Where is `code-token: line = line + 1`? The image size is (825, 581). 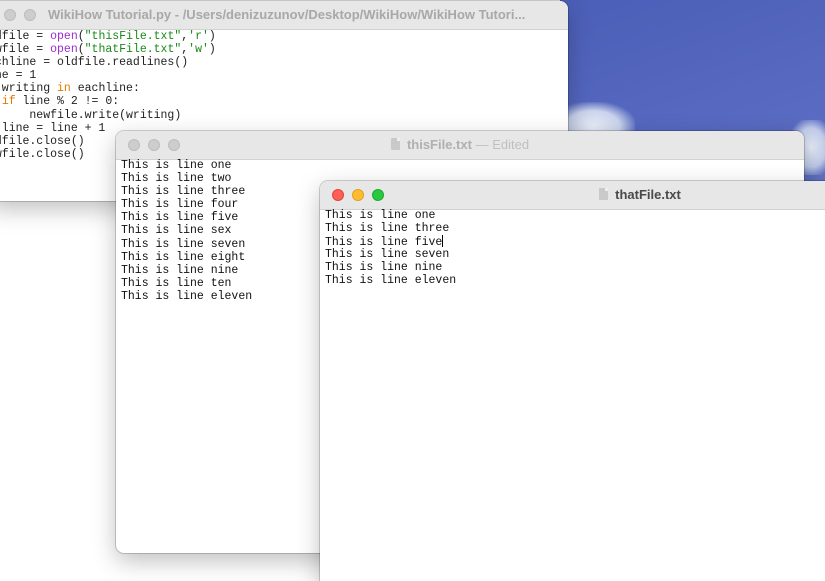 code-token: line = line + 1 is located at coordinates (53, 128).